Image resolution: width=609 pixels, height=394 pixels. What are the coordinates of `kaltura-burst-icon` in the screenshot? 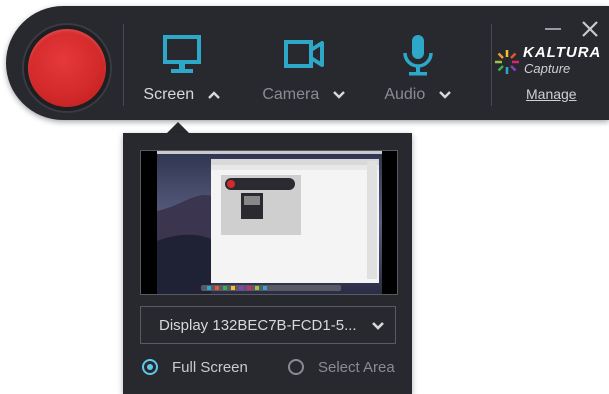 It's located at (507, 62).